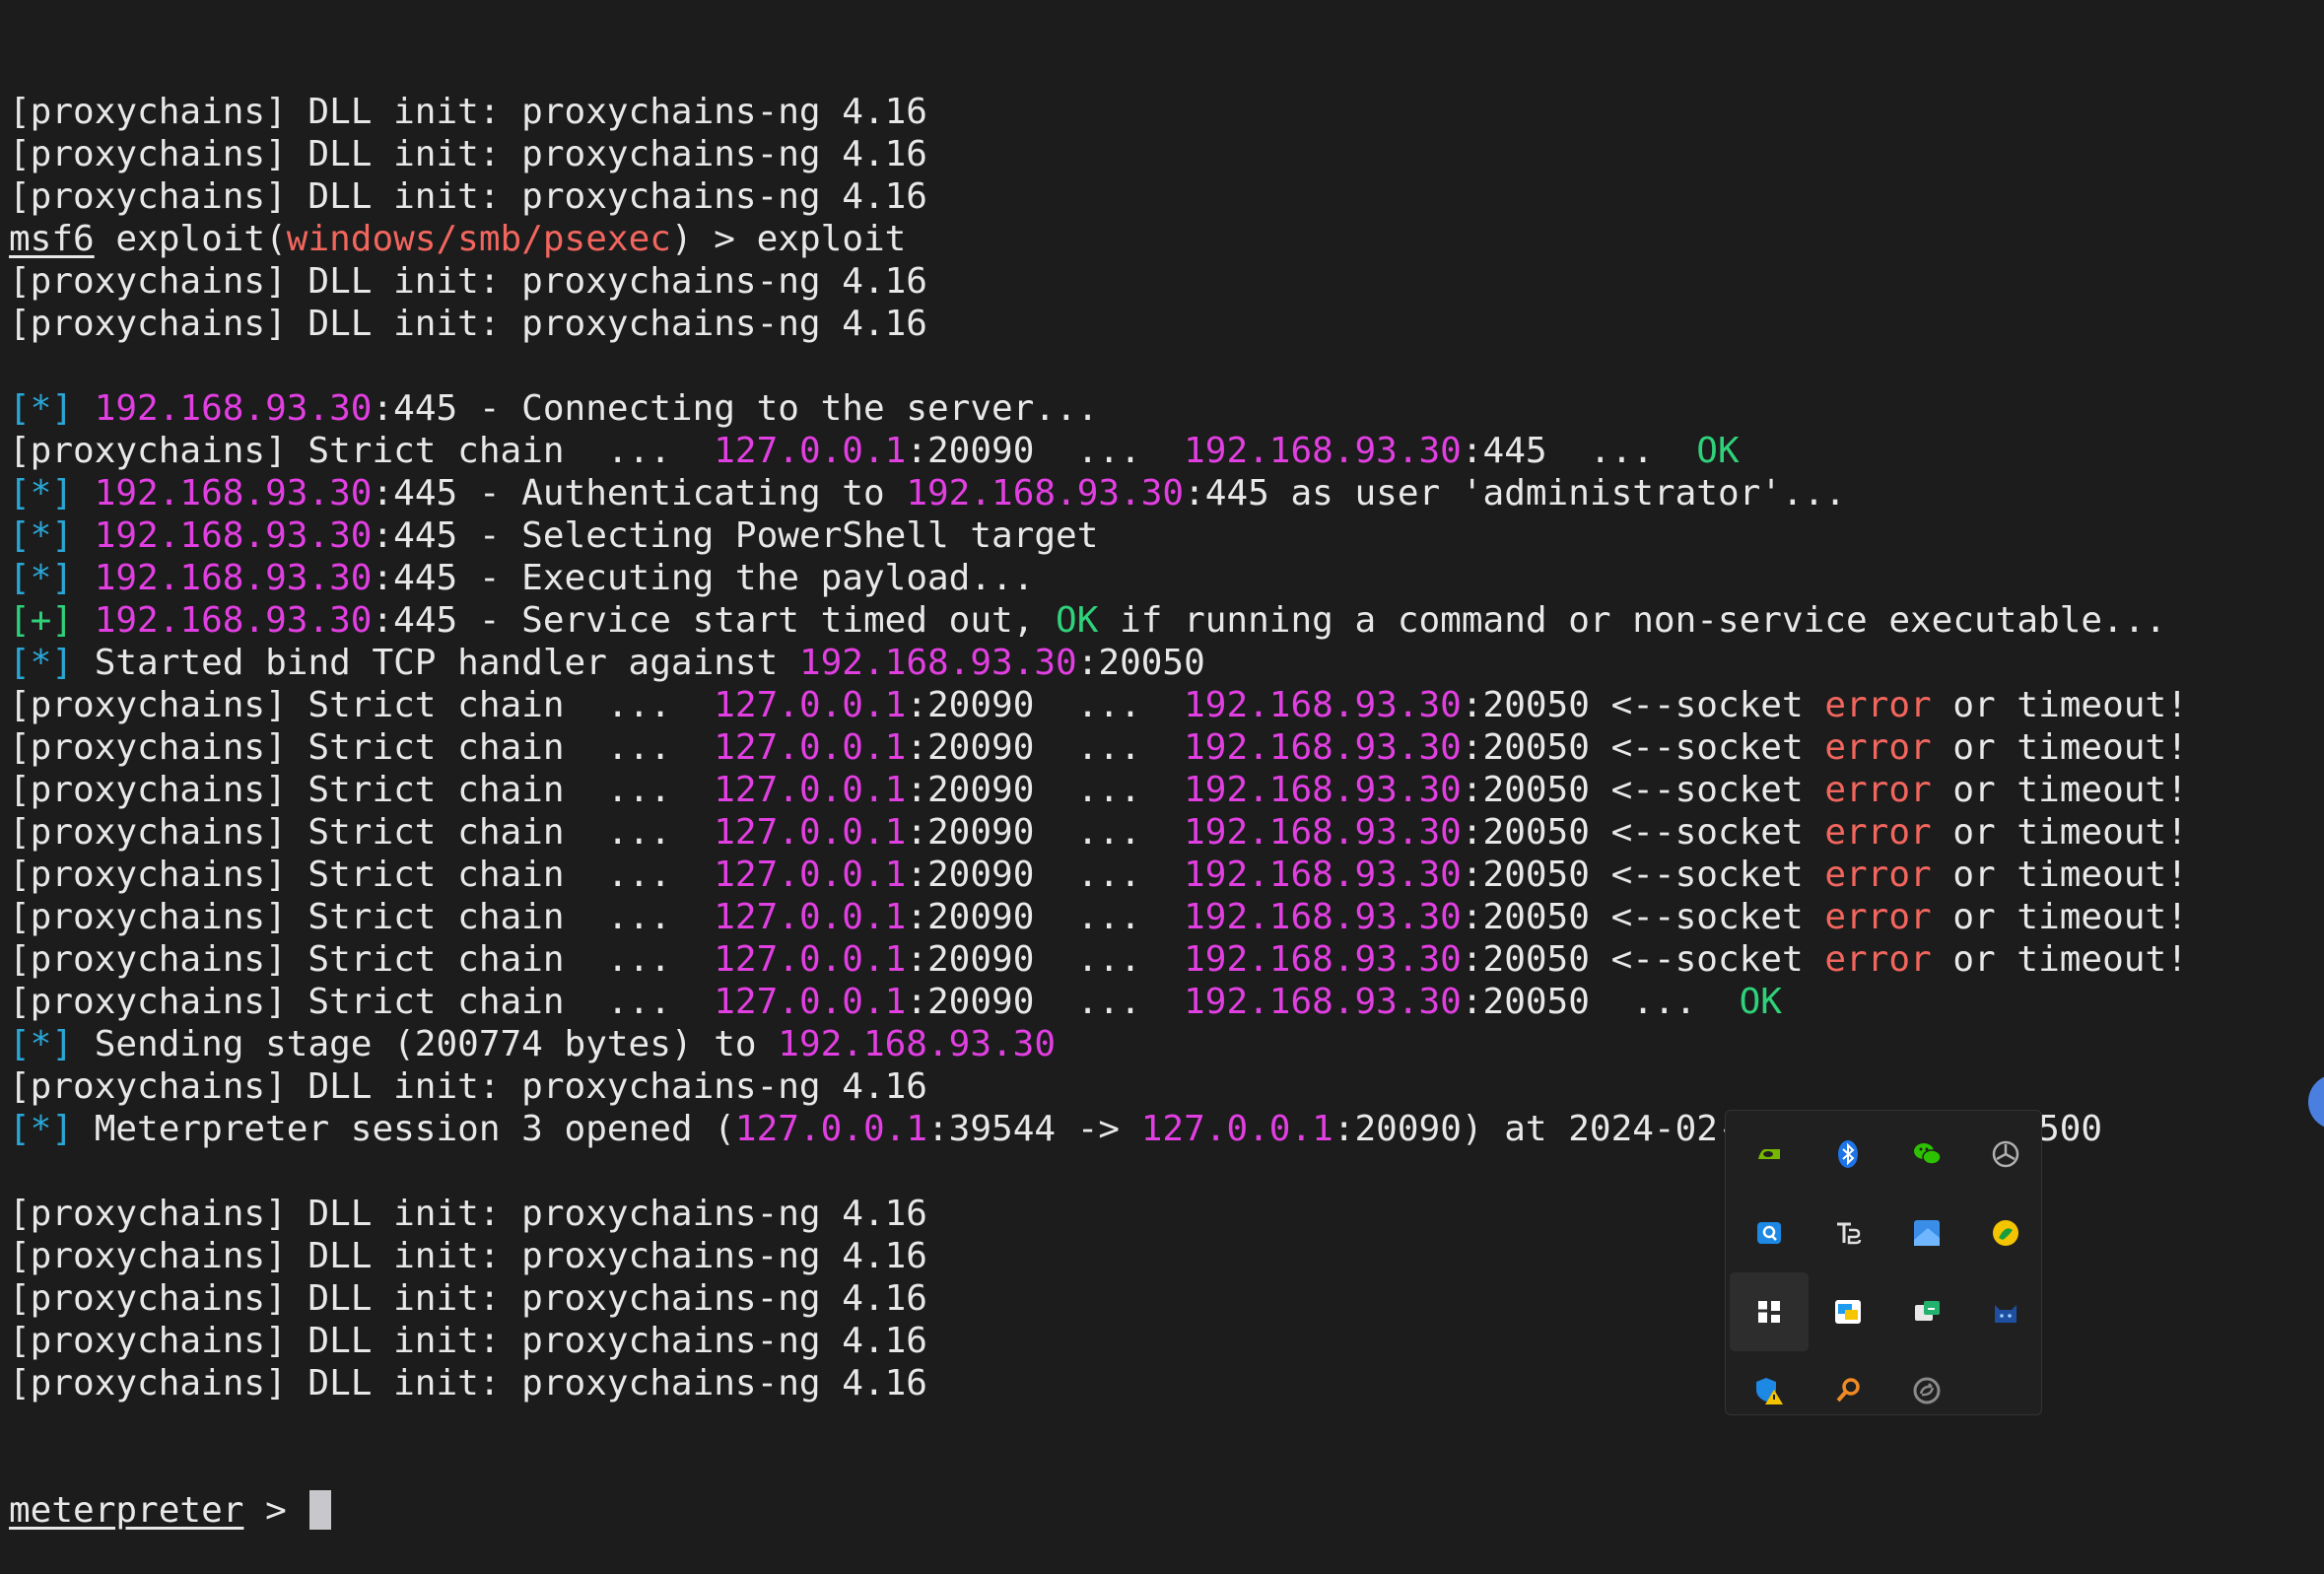 The width and height of the screenshot is (2324, 1574). Describe the element at coordinates (1770, 1154) in the screenshot. I see `nvidia-icon` at that location.